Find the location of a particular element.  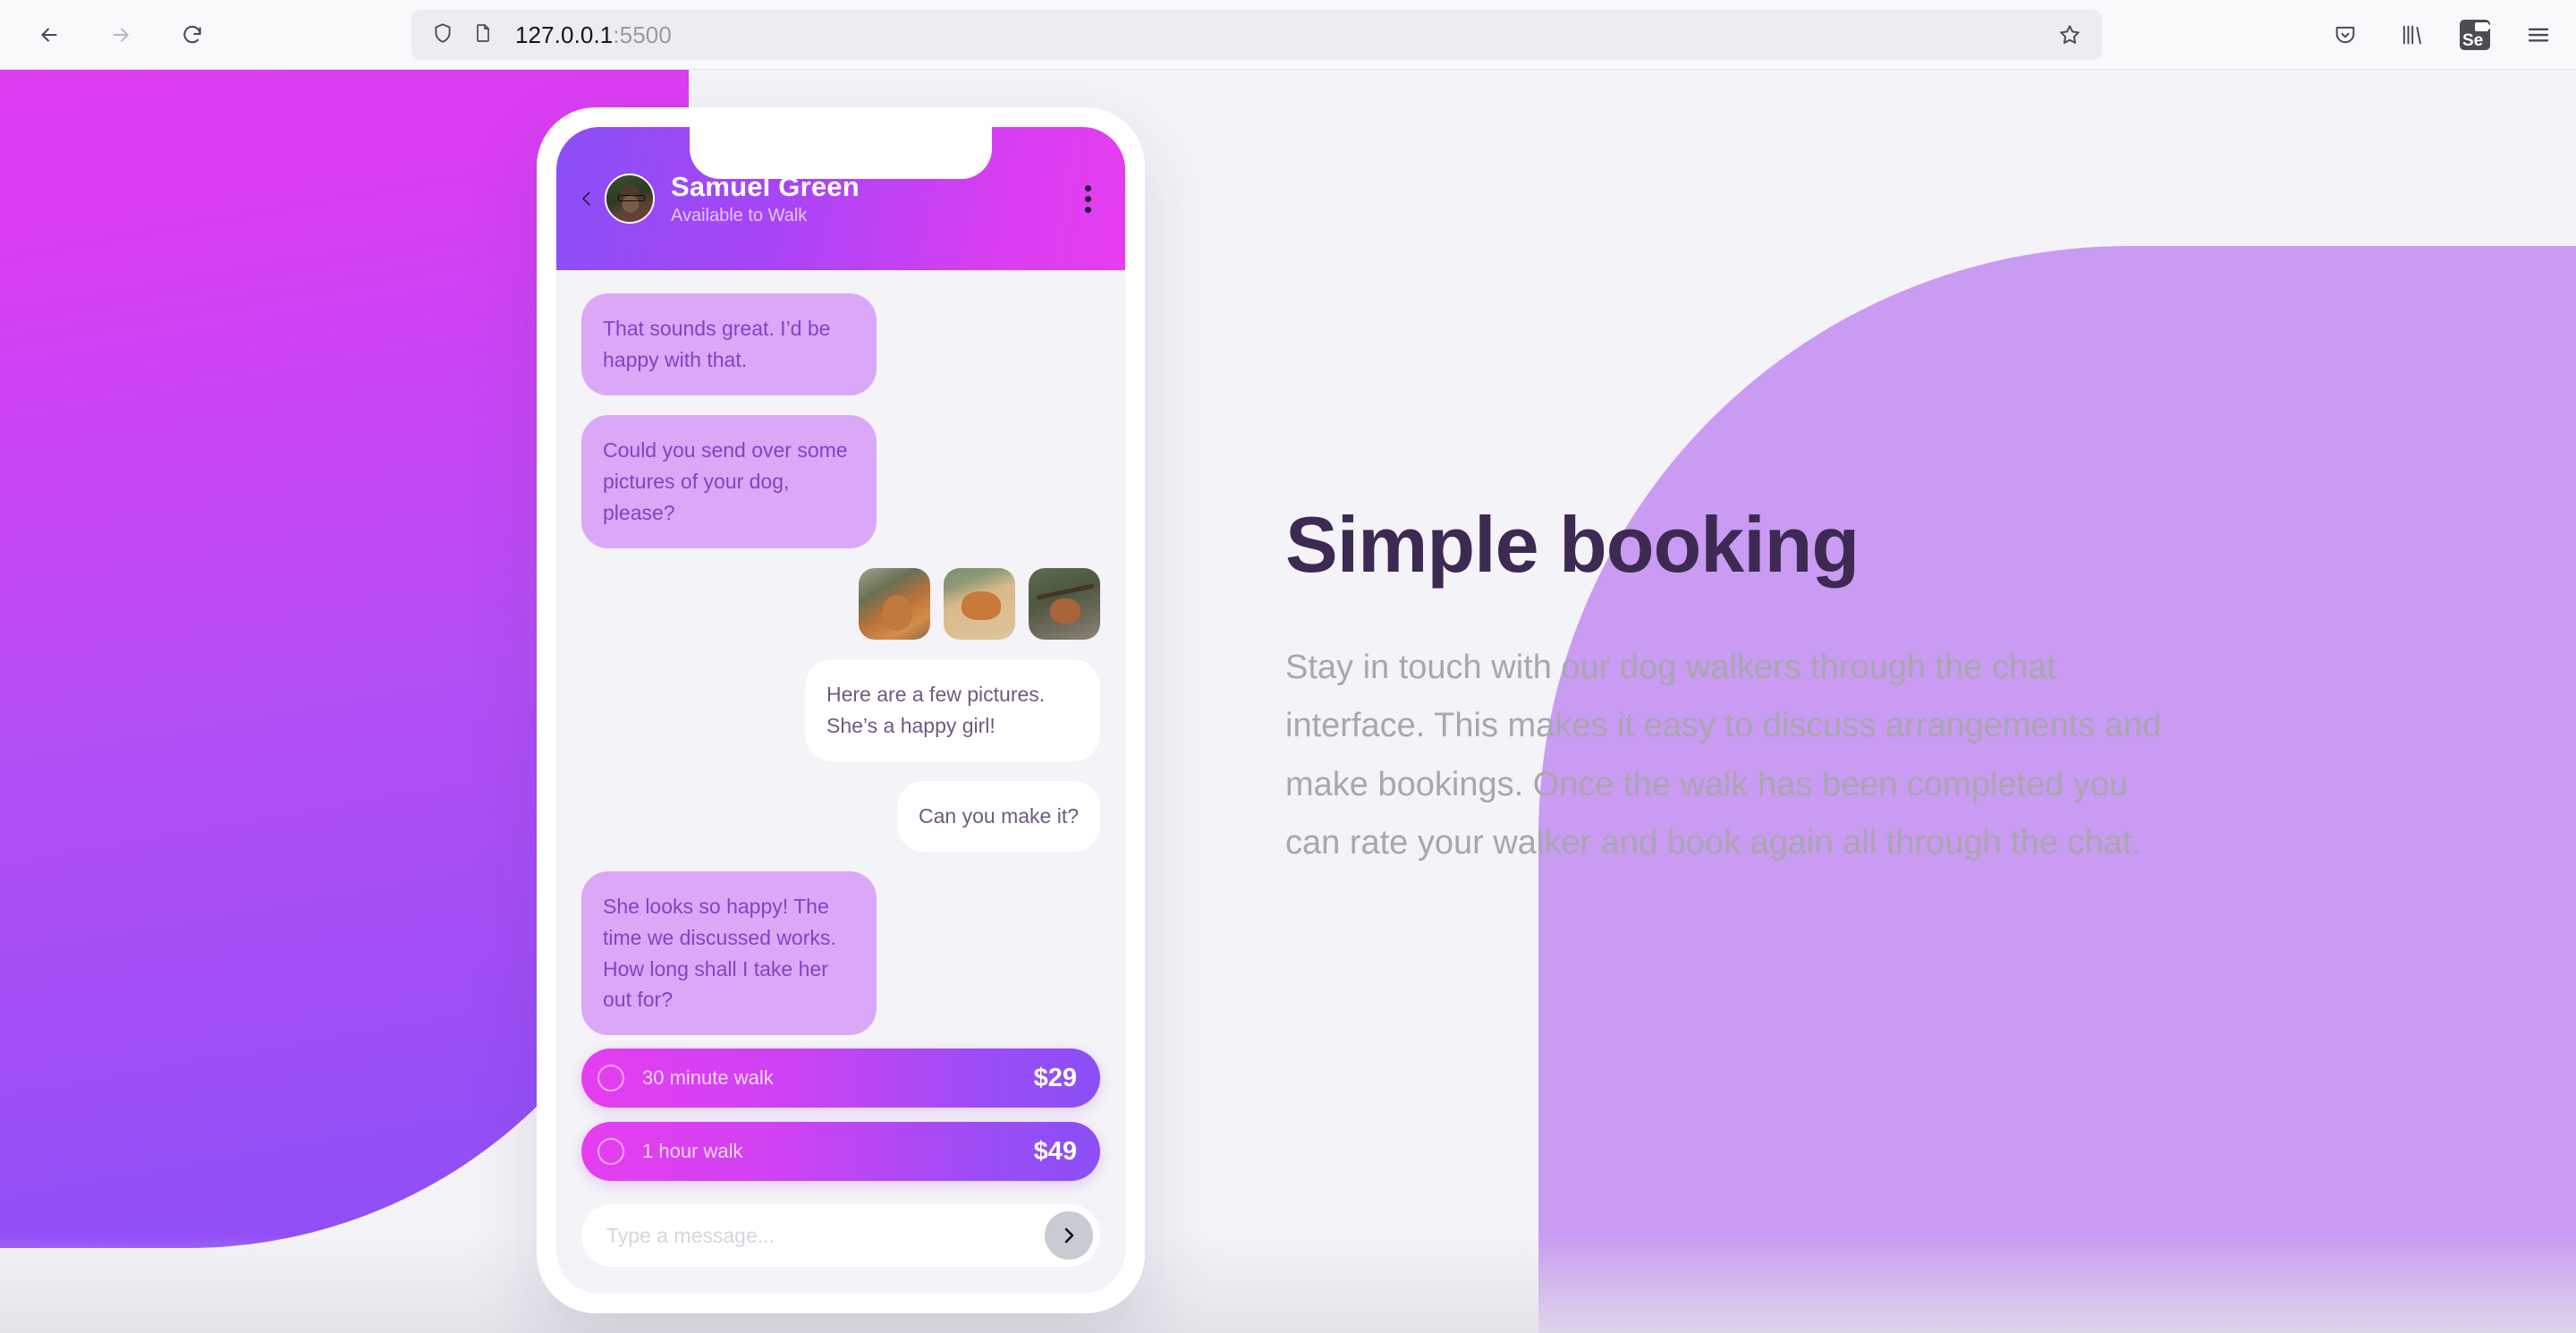

walk-option-1hour: 1 hour walk $49 is located at coordinates (840, 1151).